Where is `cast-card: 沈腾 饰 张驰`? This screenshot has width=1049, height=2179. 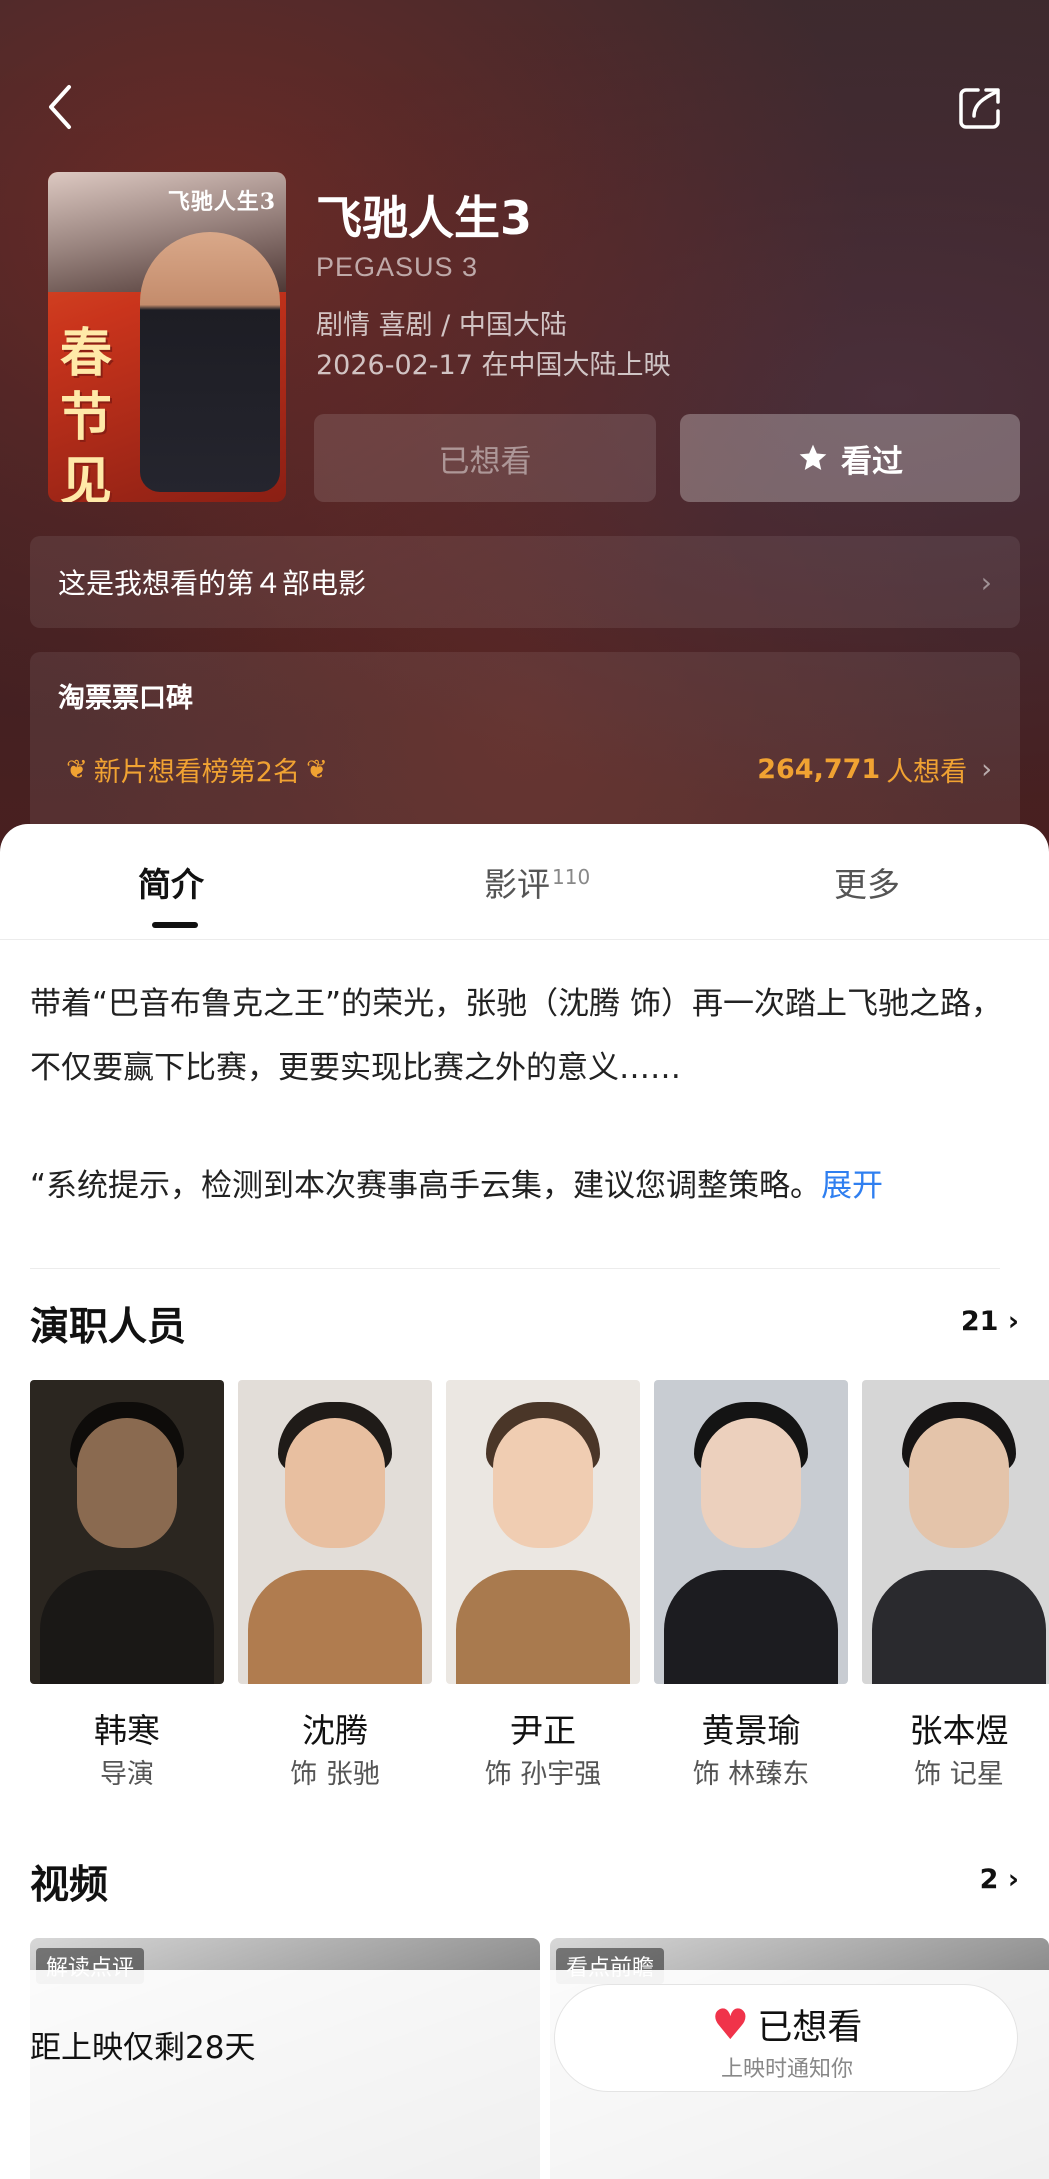
cast-card: 沈腾 饰 张驰 is located at coordinates (335, 1590).